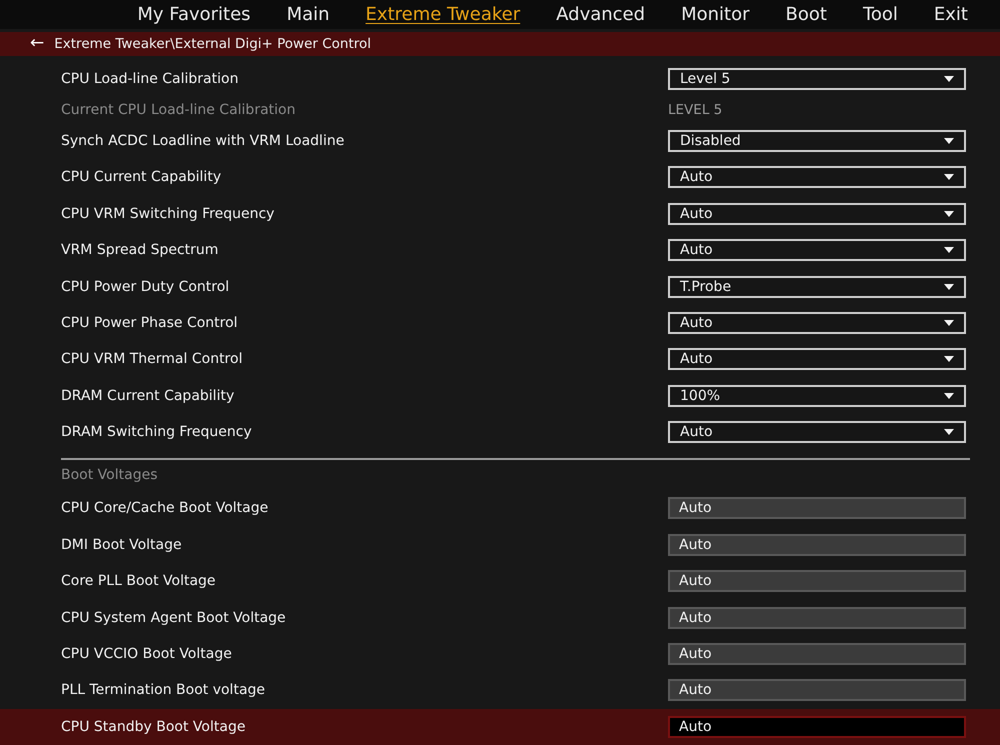  Describe the element at coordinates (147, 396) in the screenshot. I see `setting-label: DRAM Current Capability` at that location.